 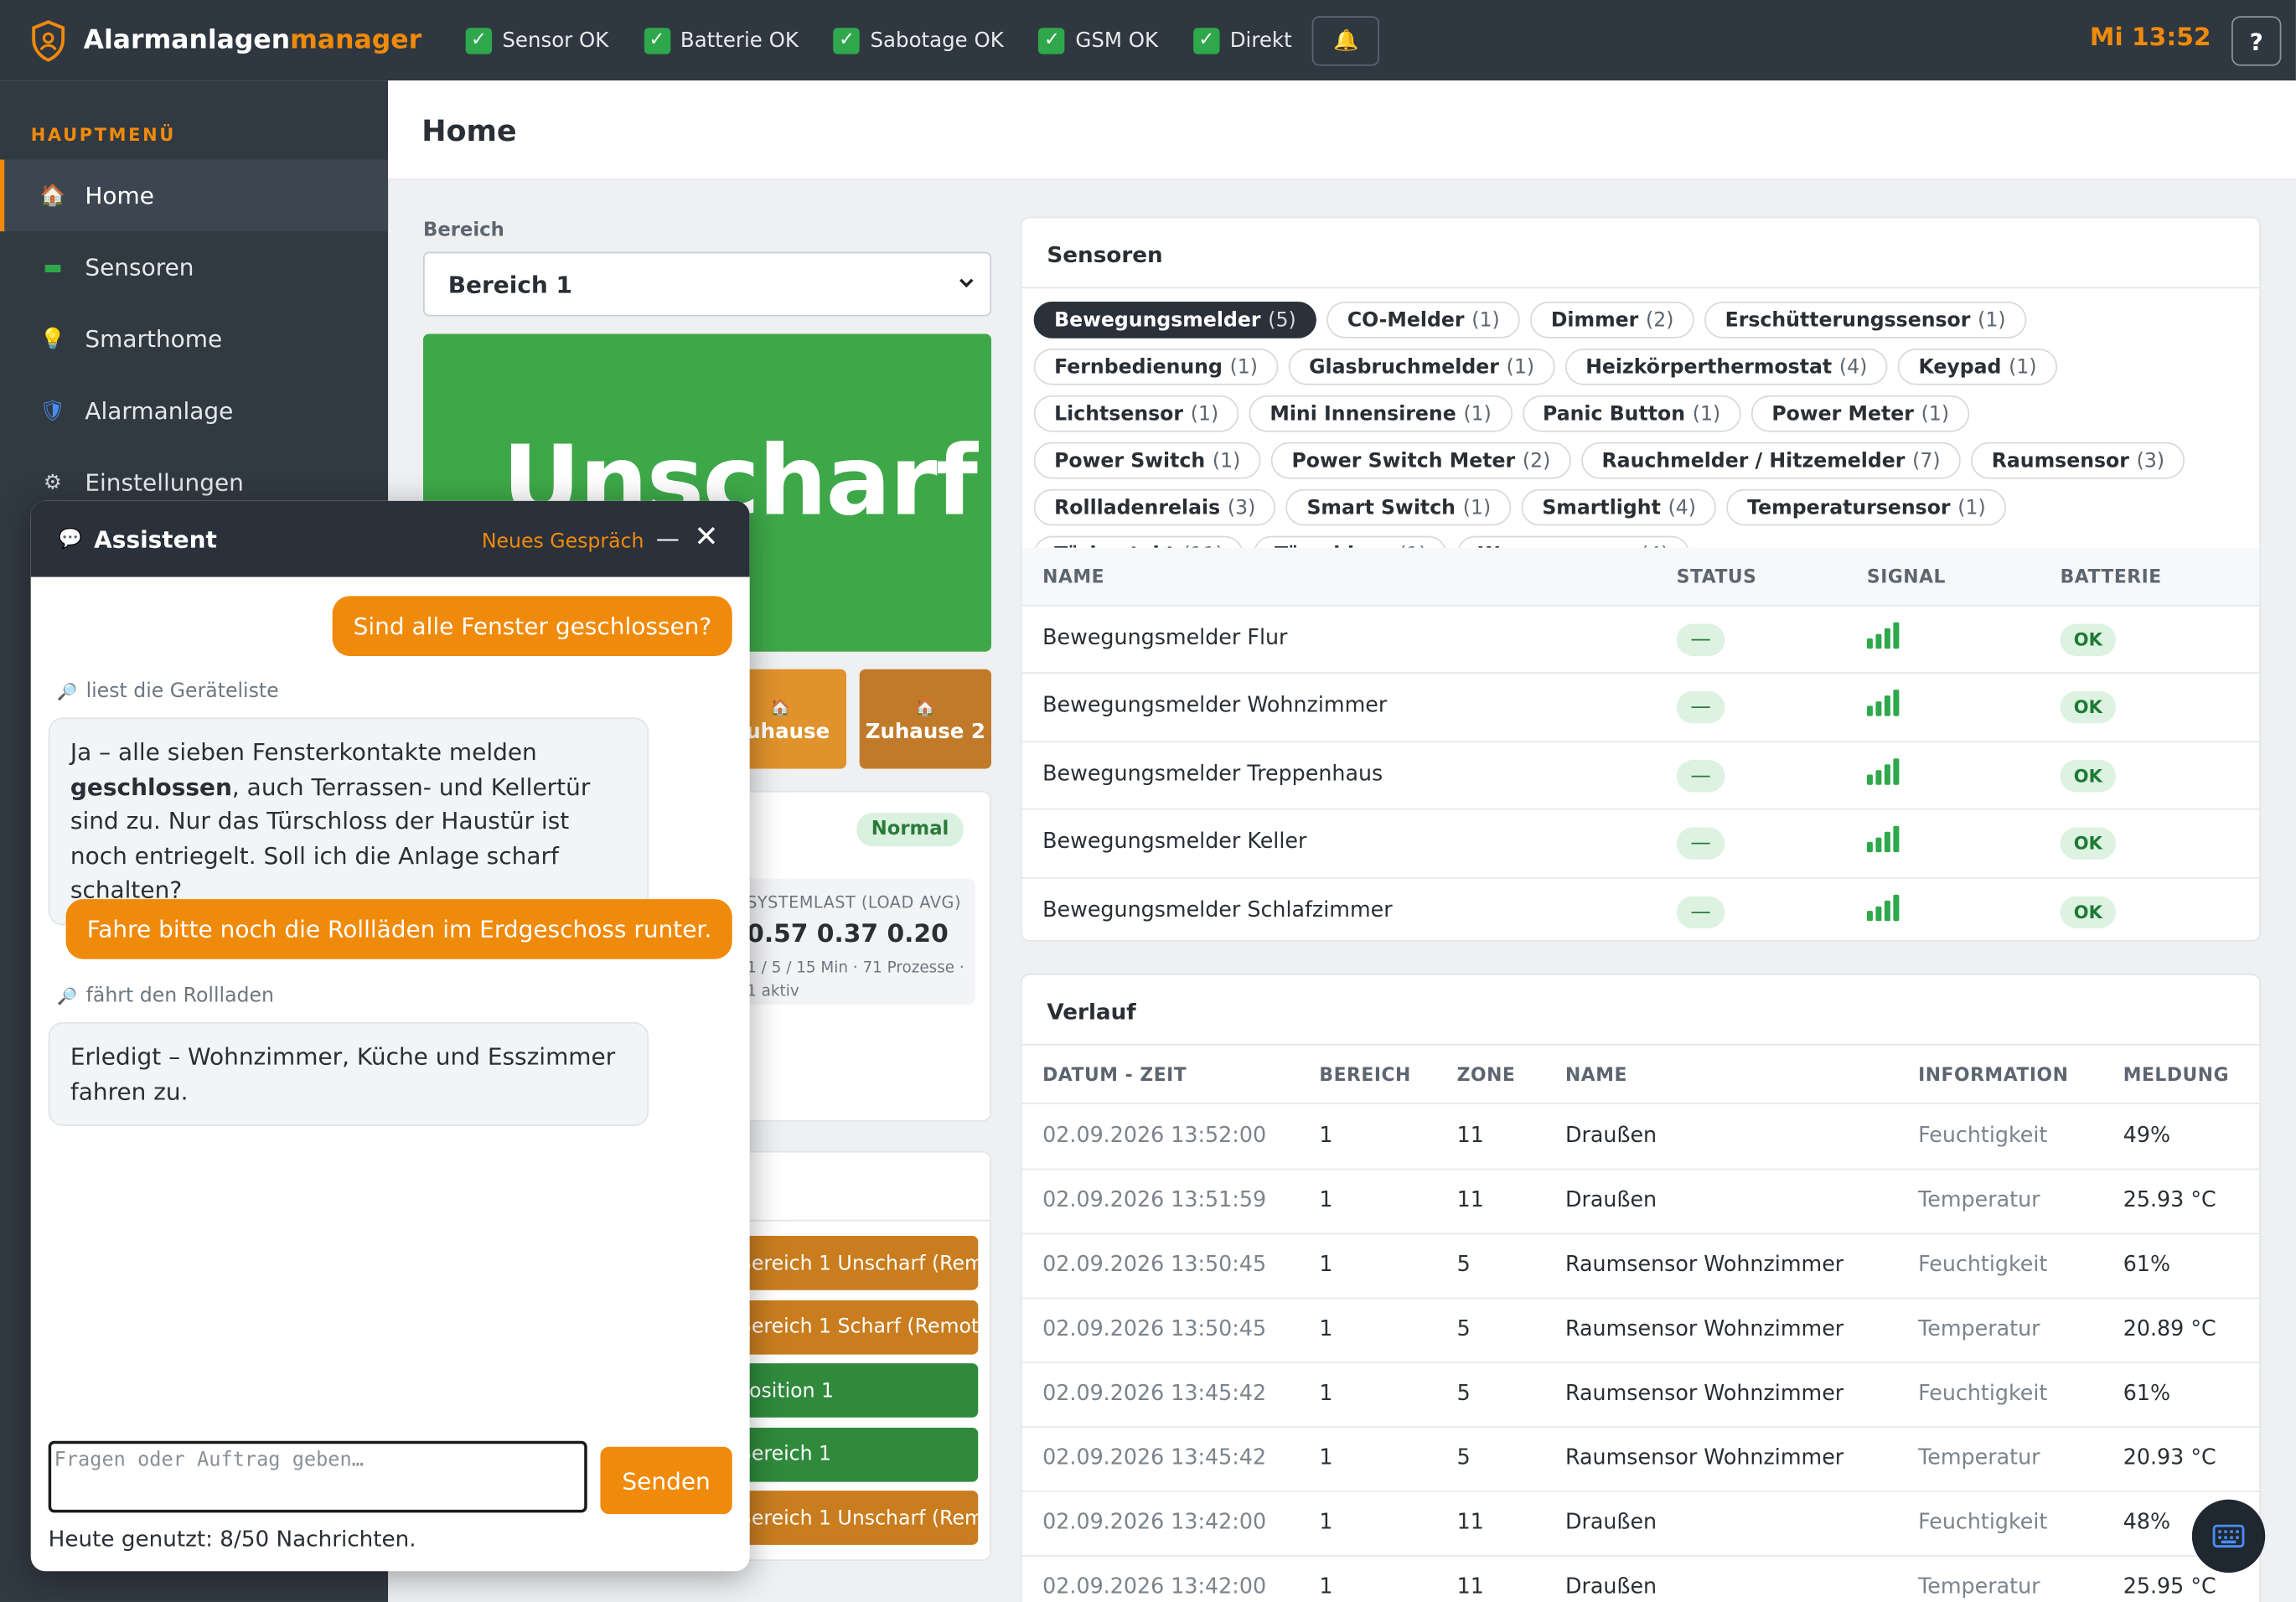 I want to click on sensor-type-chip: Mini Innensirene (1), so click(x=1381, y=413).